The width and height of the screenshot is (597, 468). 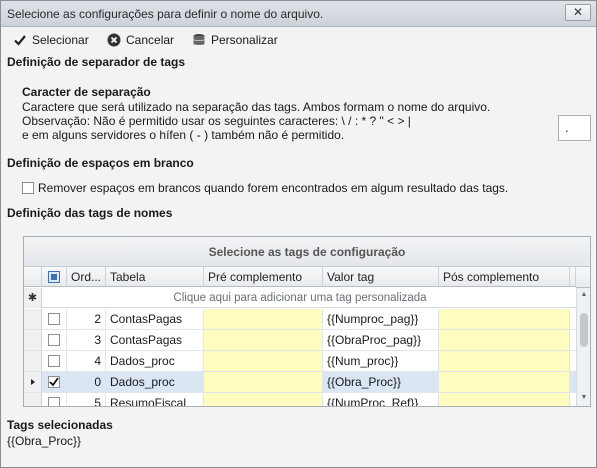 What do you see at coordinates (381, 277) in the screenshot?
I see `column-header-valor: Valor tag` at bounding box center [381, 277].